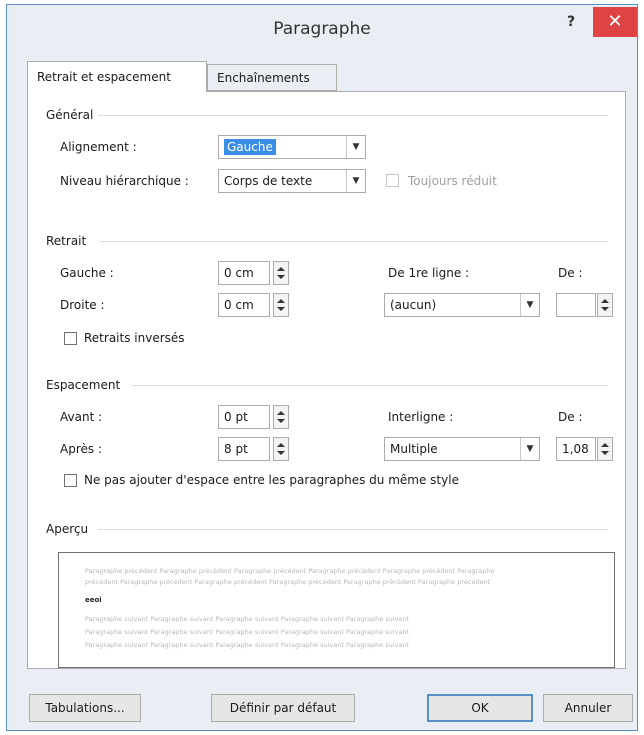 Image resolution: width=644 pixels, height=735 pixels. What do you see at coordinates (452, 181) in the screenshot?
I see `collapsed-label: Toujours réduit` at bounding box center [452, 181].